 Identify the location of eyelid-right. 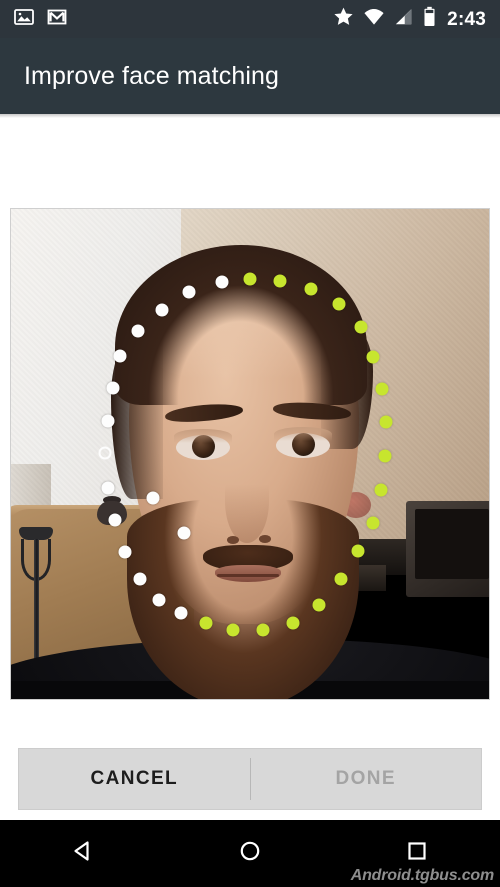
(303, 434).